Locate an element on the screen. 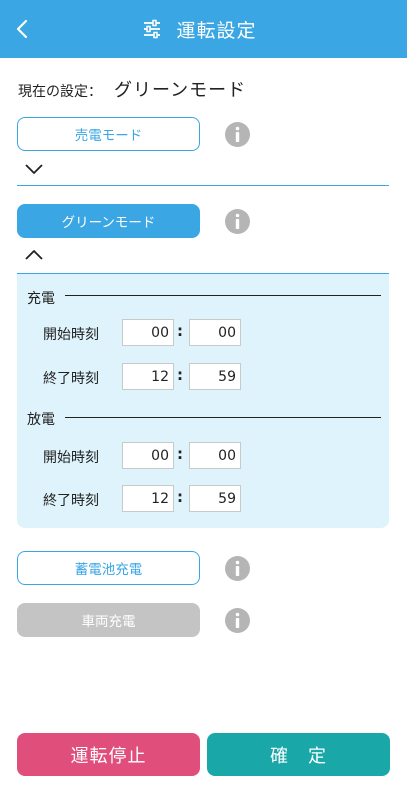 This screenshot has width=407, height=800. confirm-button: 確 定 is located at coordinates (298, 754).